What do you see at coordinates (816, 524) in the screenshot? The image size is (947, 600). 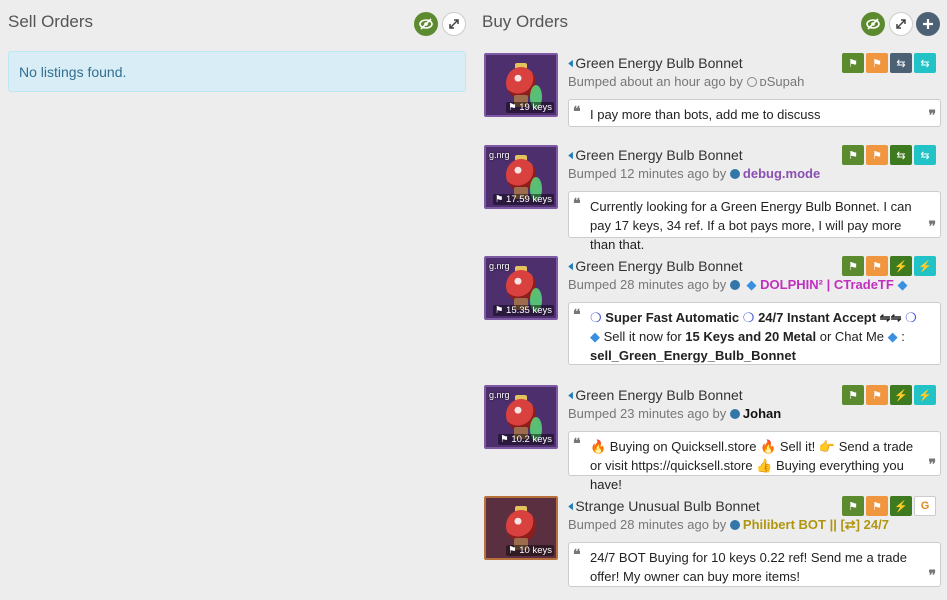 I see `user-link: Philibert BOT || [⇄] 24/7` at bounding box center [816, 524].